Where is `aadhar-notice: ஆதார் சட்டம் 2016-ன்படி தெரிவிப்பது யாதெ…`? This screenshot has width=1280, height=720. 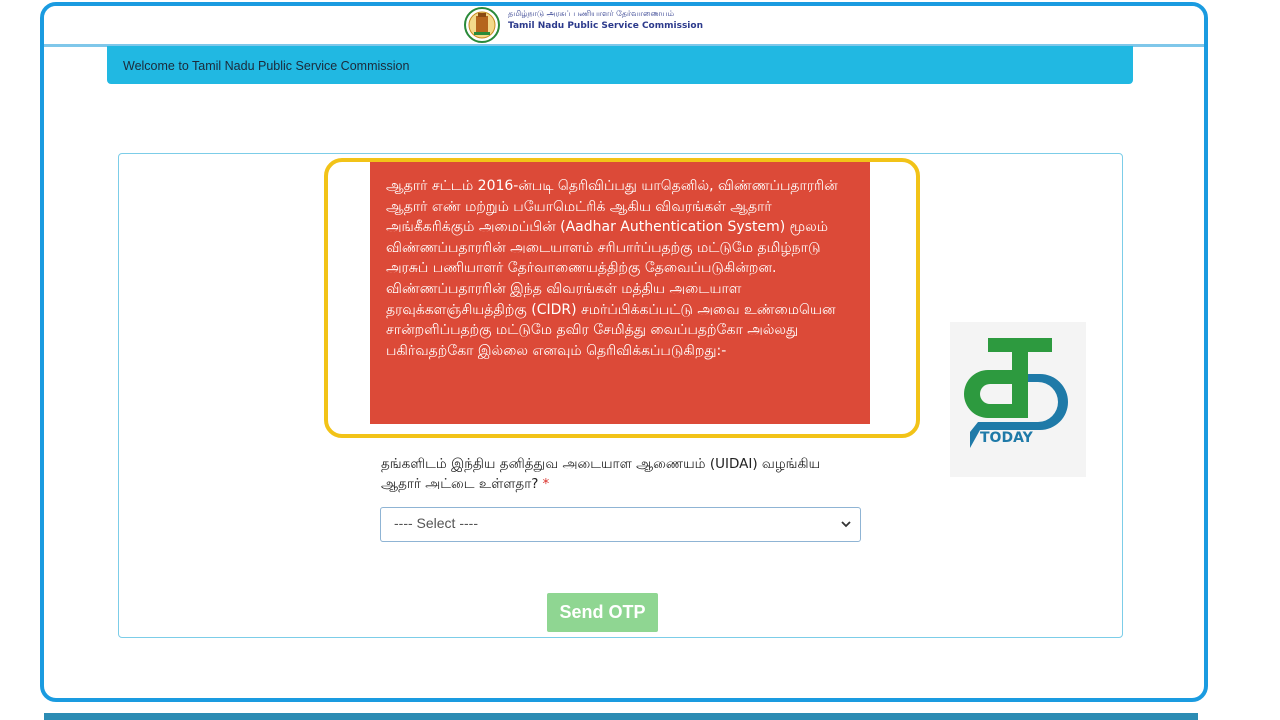
aadhar-notice: ஆதார் சட்டம் 2016-ன்படி தெரிவிப்பது யாதெ… is located at coordinates (620, 293).